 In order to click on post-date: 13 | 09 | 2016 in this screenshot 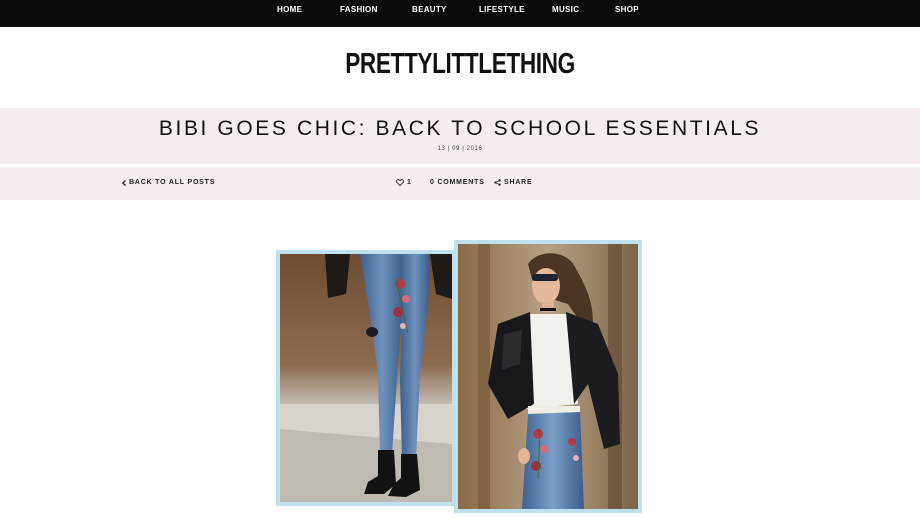, I will do `click(460, 149)`.